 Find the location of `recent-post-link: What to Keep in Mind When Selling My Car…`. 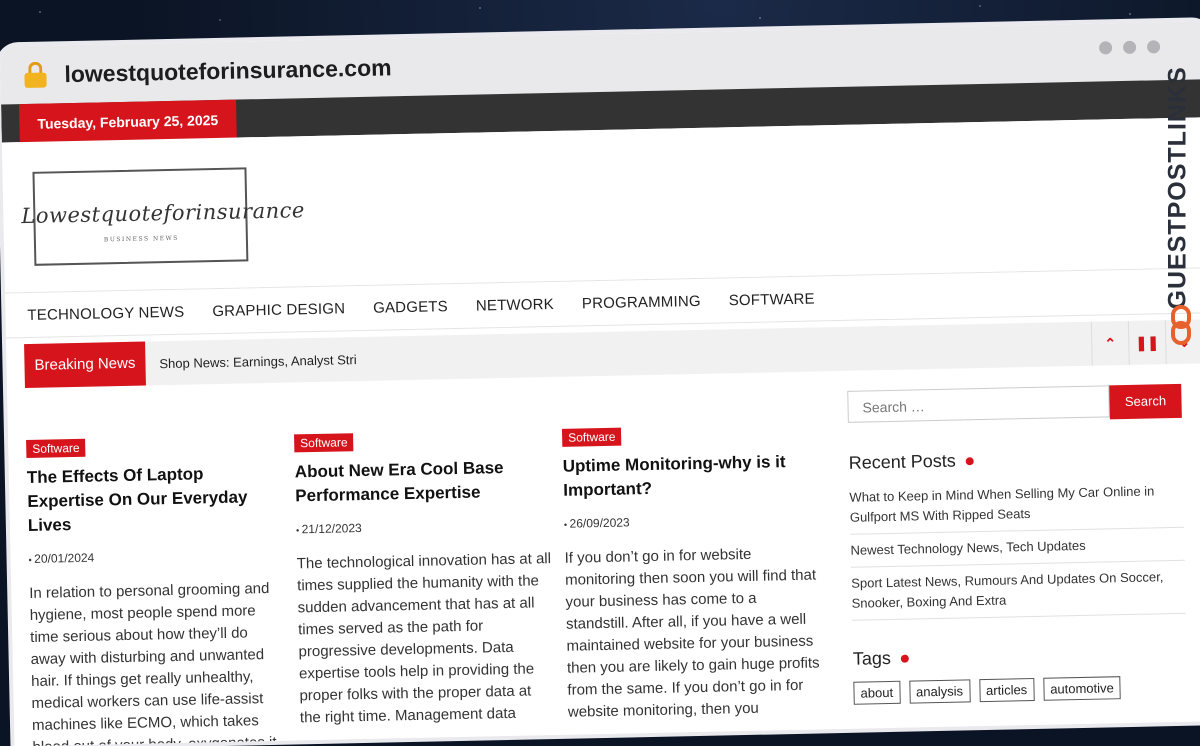

recent-post-link: What to Keep in Mind When Selling My Car… is located at coordinates (1017, 504).